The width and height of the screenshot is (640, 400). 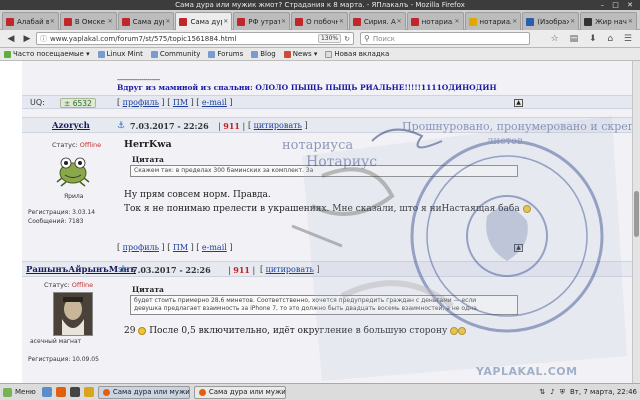 I want to click on network-icon: ⇅, so click(x=542, y=392).